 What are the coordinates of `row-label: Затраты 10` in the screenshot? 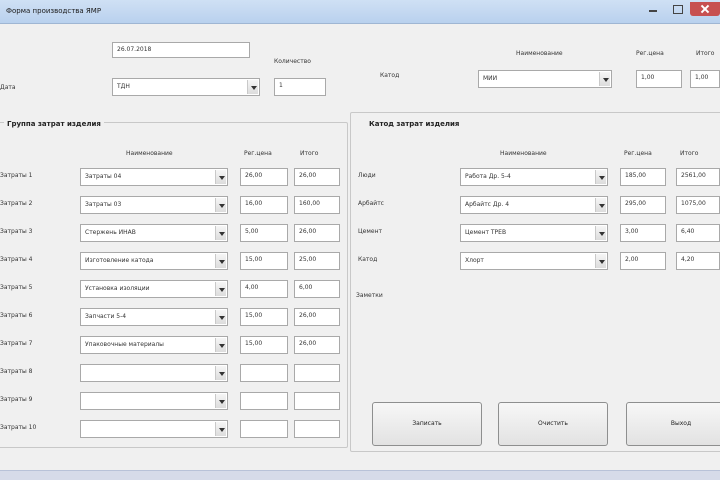 It's located at (18, 427).